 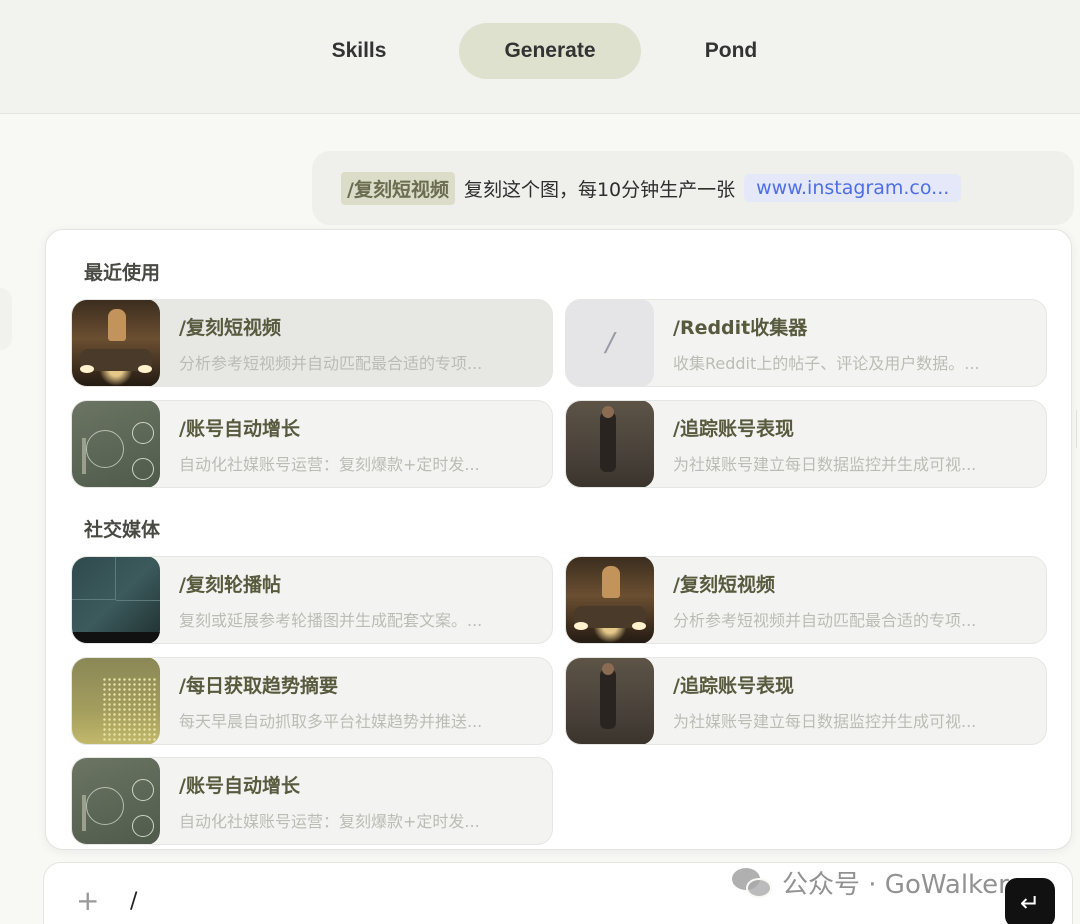 I want to click on top-navigation: Skills Generate Pond, so click(x=540, y=57).